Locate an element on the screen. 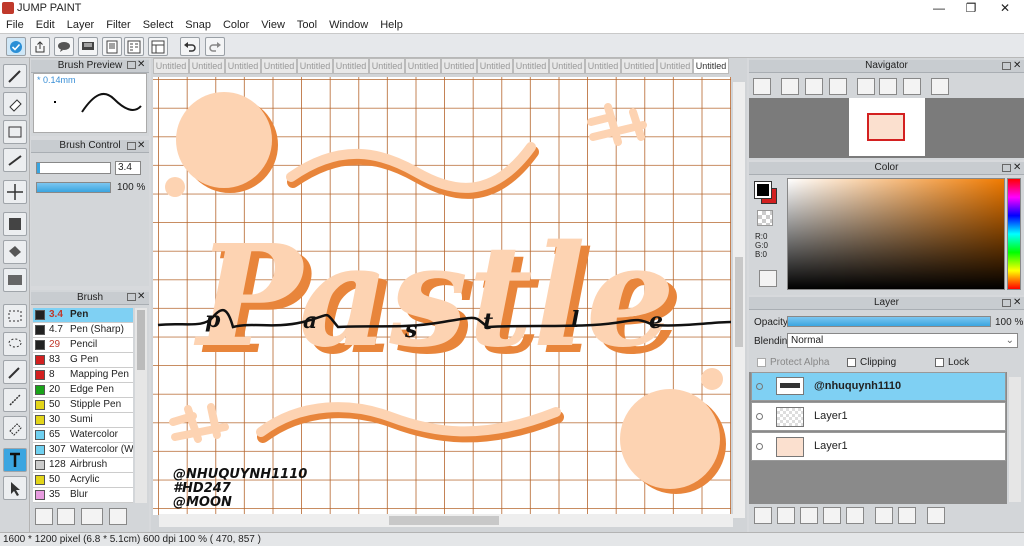  document-icon is located at coordinates (112, 46).